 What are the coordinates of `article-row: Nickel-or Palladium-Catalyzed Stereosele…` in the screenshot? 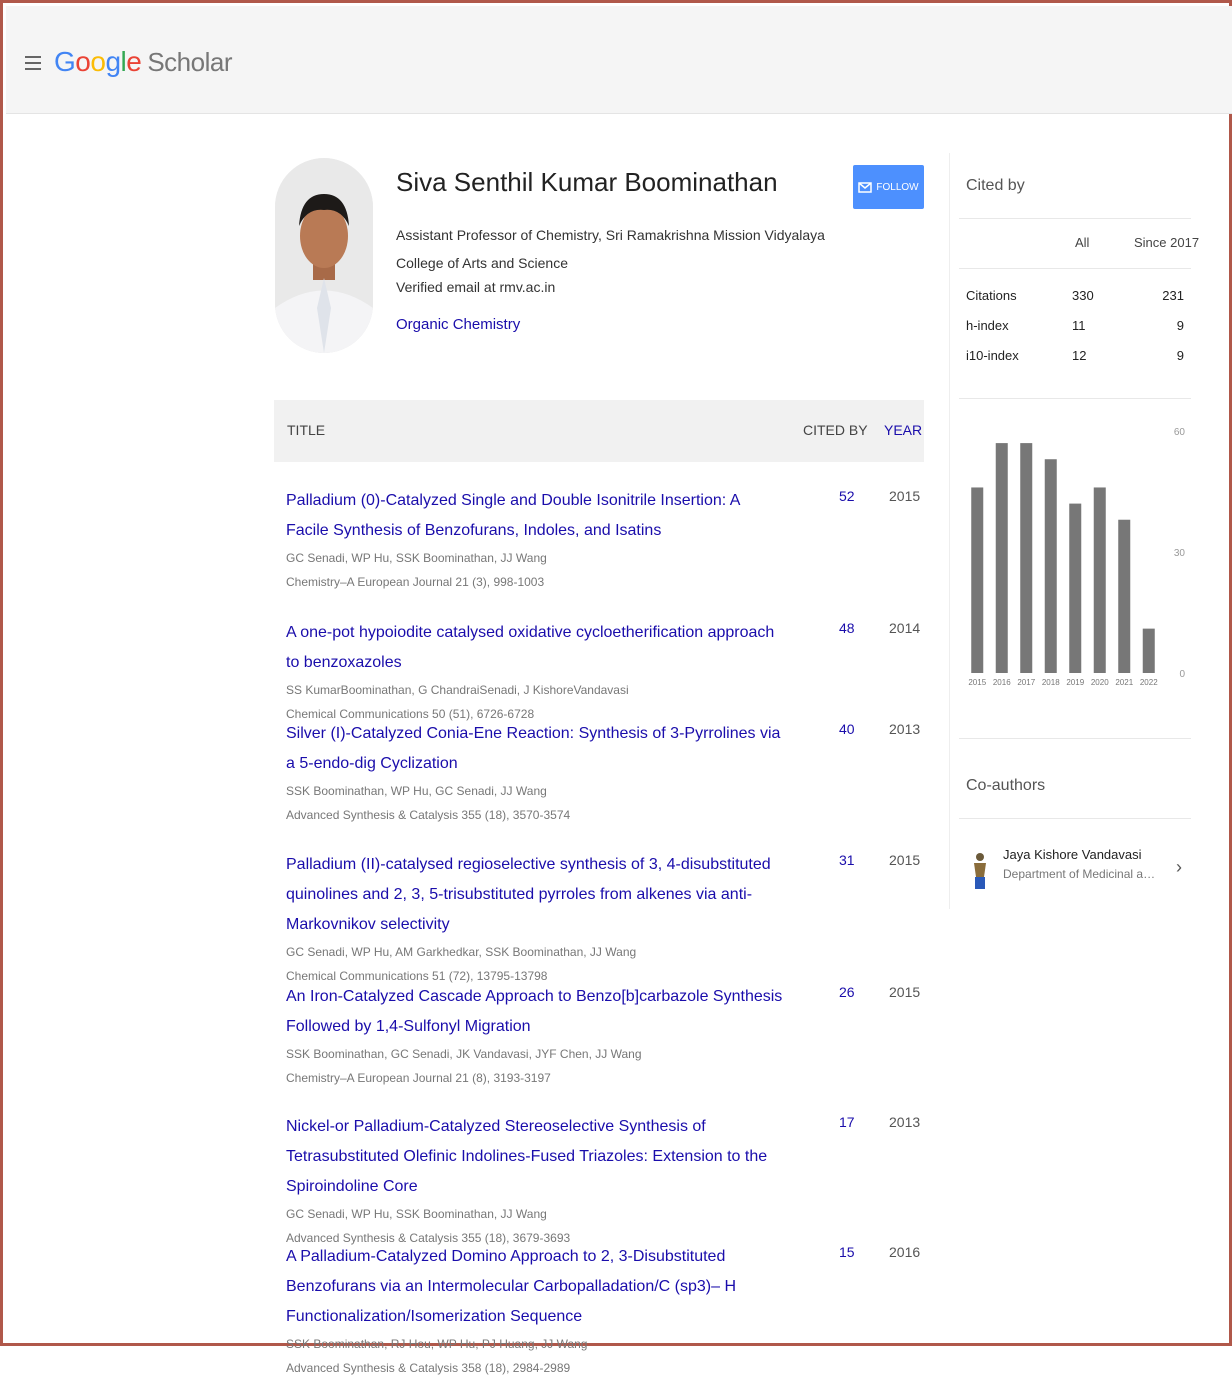 It's located at (606, 1181).